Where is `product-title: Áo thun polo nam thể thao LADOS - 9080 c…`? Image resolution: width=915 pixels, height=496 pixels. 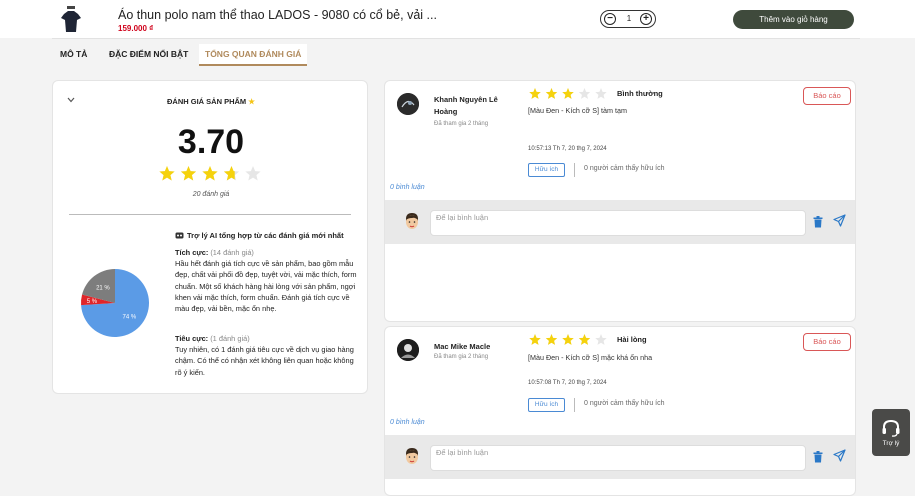
product-title: Áo thun polo nam thể thao LADOS - 9080 c… is located at coordinates (277, 15).